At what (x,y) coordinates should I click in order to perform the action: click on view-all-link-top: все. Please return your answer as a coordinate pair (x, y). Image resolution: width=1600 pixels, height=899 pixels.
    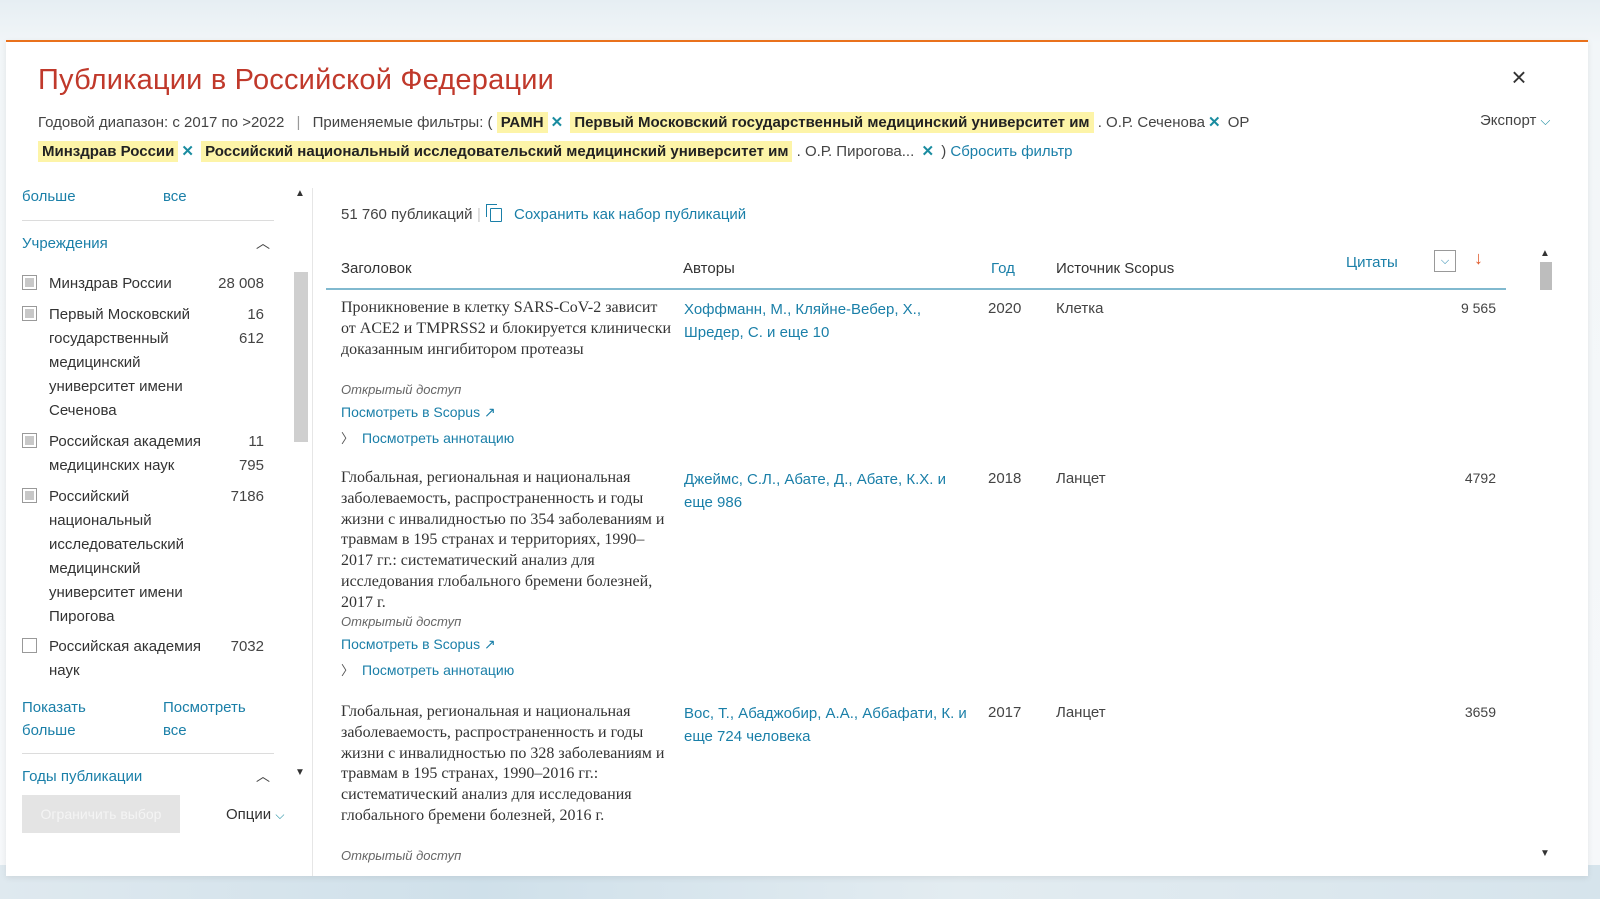
    Looking at the image, I should click on (175, 196).